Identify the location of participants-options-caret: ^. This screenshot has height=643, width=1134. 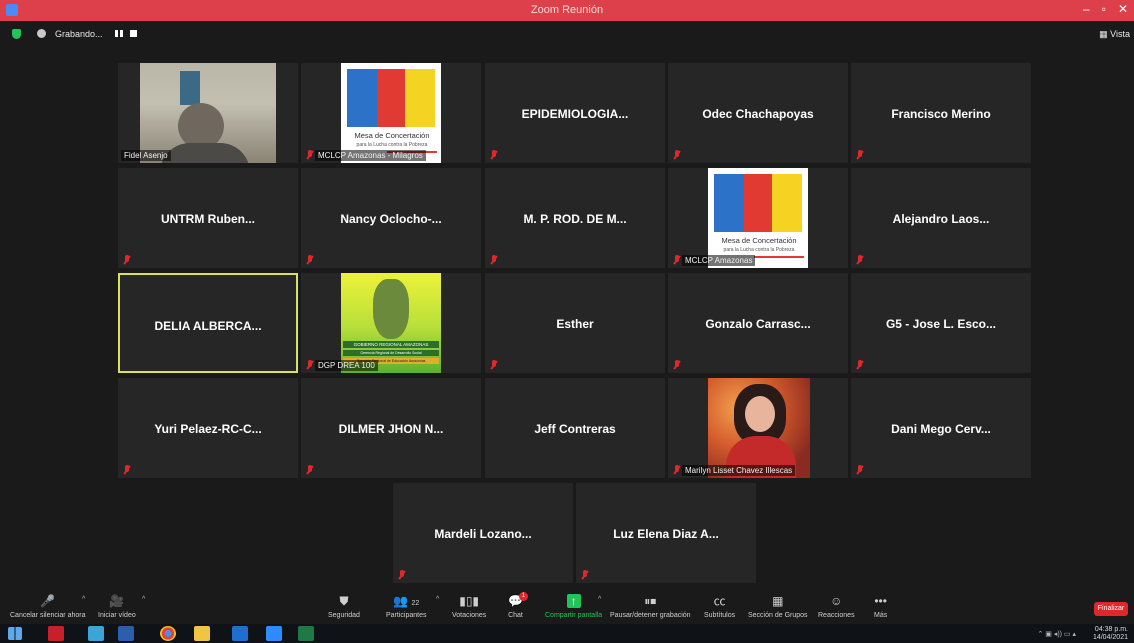
(437, 599).